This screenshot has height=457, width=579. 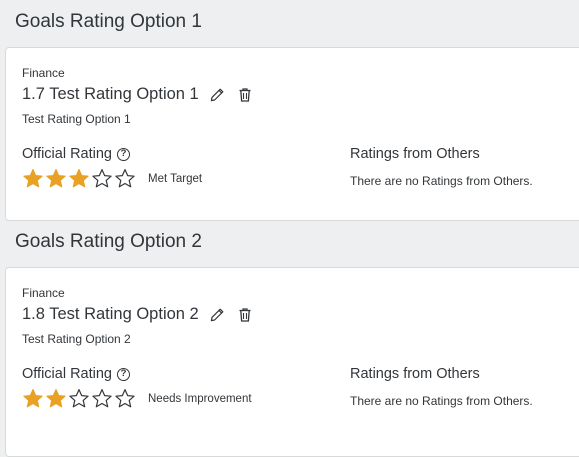 What do you see at coordinates (108, 241) in the screenshot?
I see `section-title: Goals Rating Option 2` at bounding box center [108, 241].